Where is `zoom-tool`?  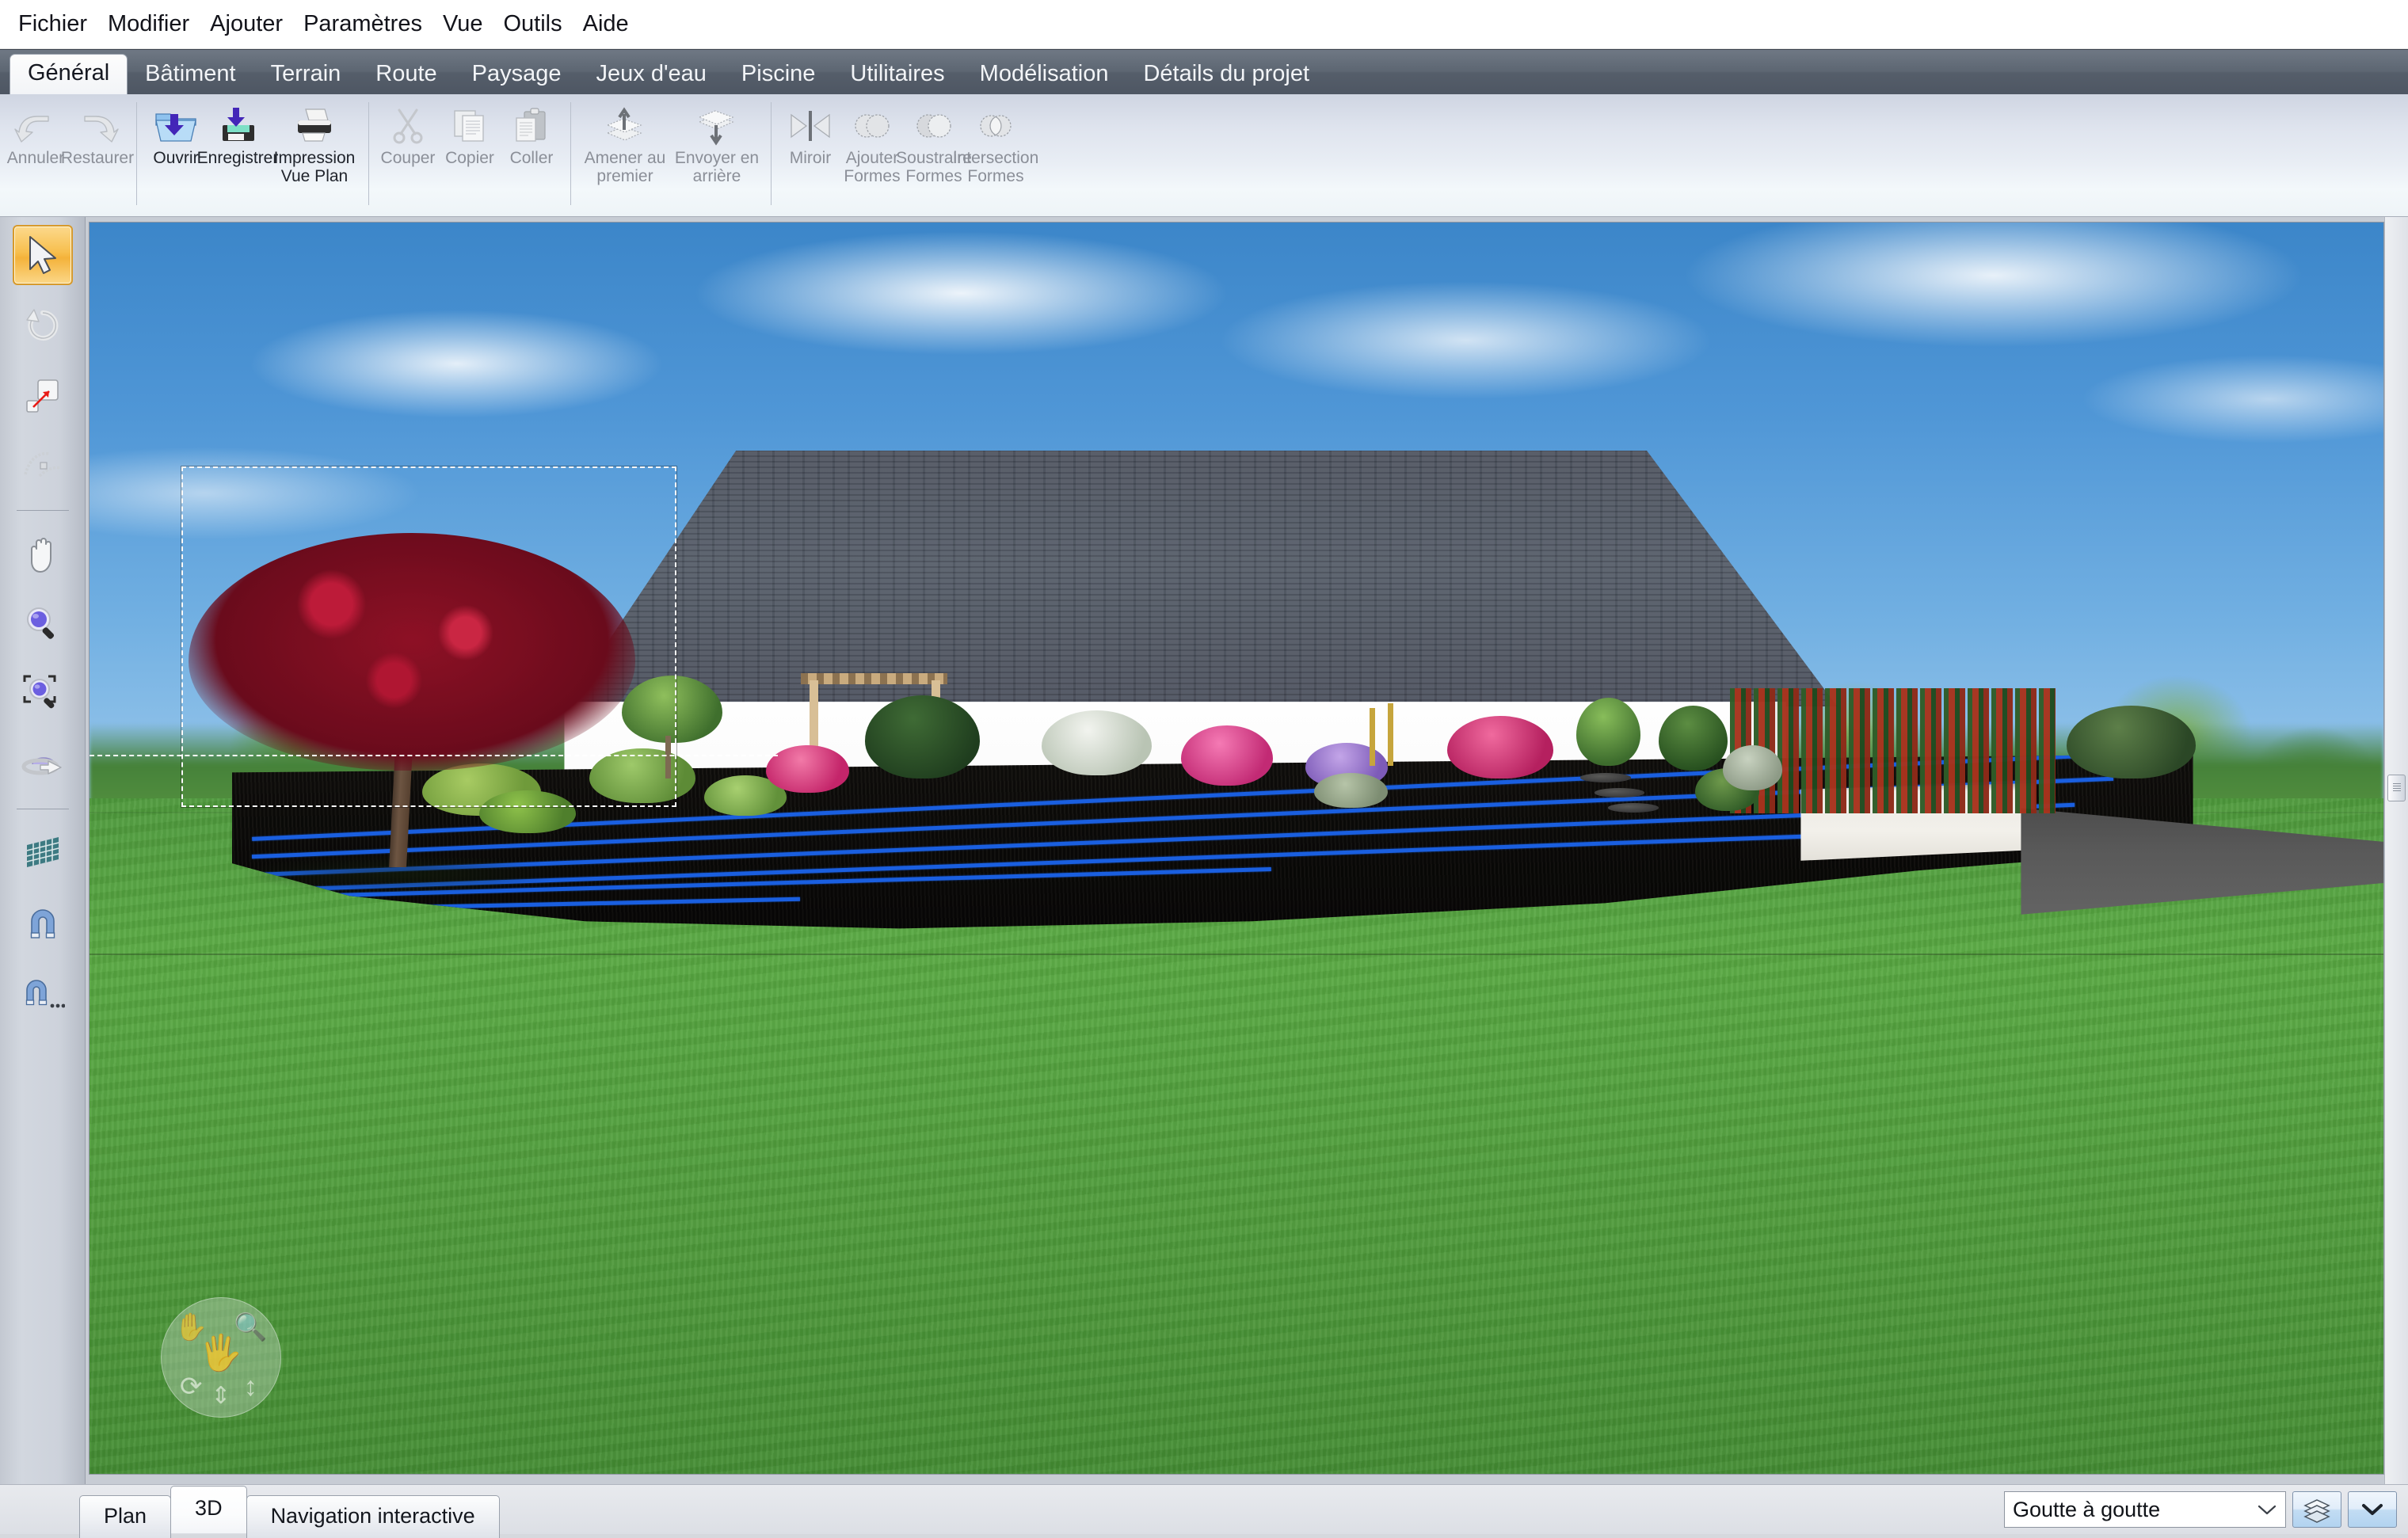 zoom-tool is located at coordinates (43, 624).